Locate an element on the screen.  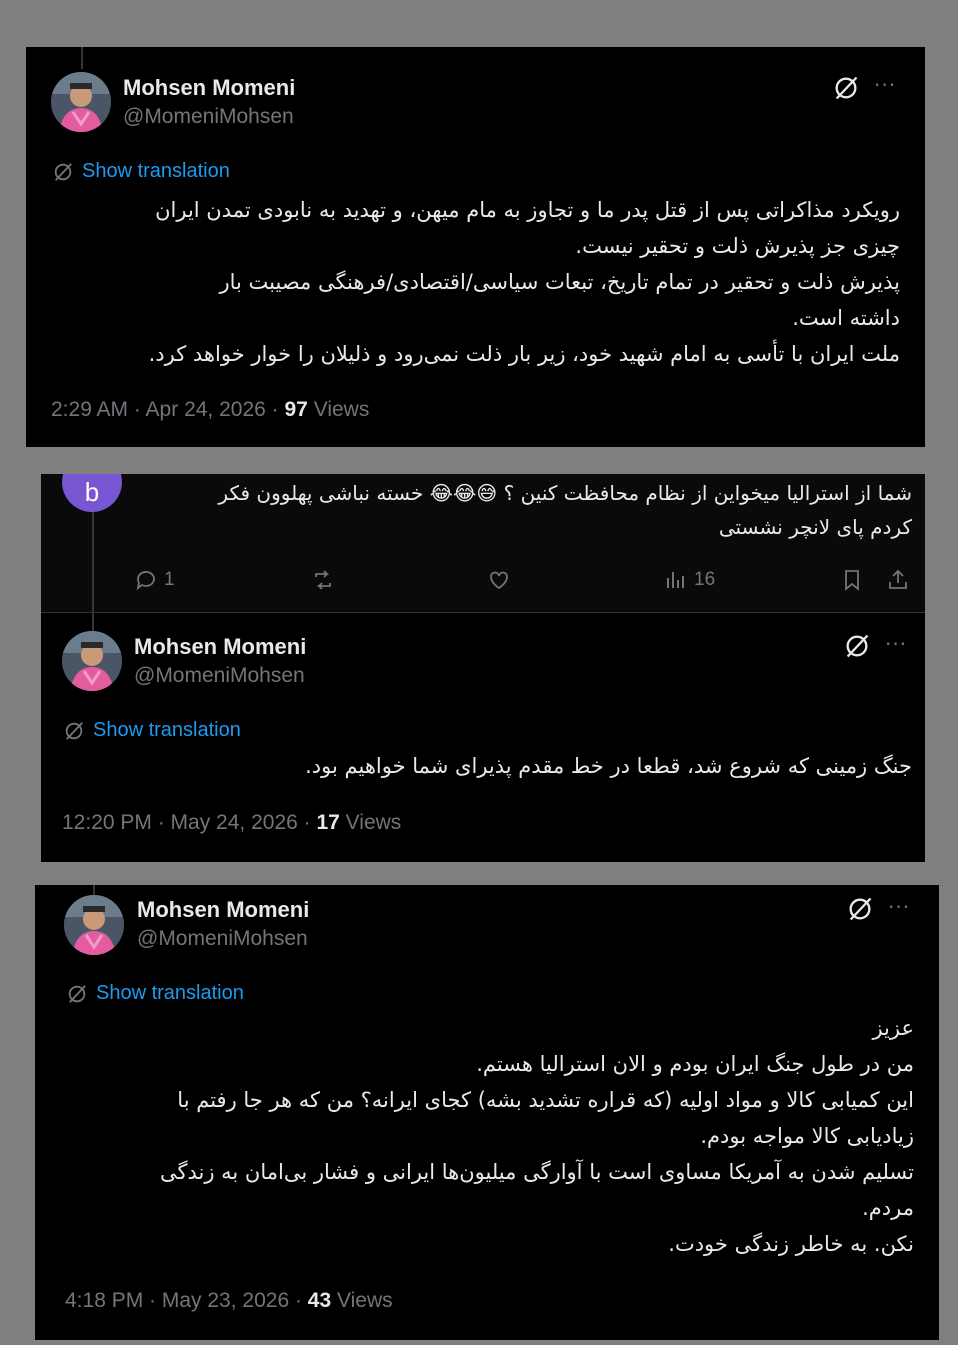
views-count: 16 is located at coordinates (705, 579).